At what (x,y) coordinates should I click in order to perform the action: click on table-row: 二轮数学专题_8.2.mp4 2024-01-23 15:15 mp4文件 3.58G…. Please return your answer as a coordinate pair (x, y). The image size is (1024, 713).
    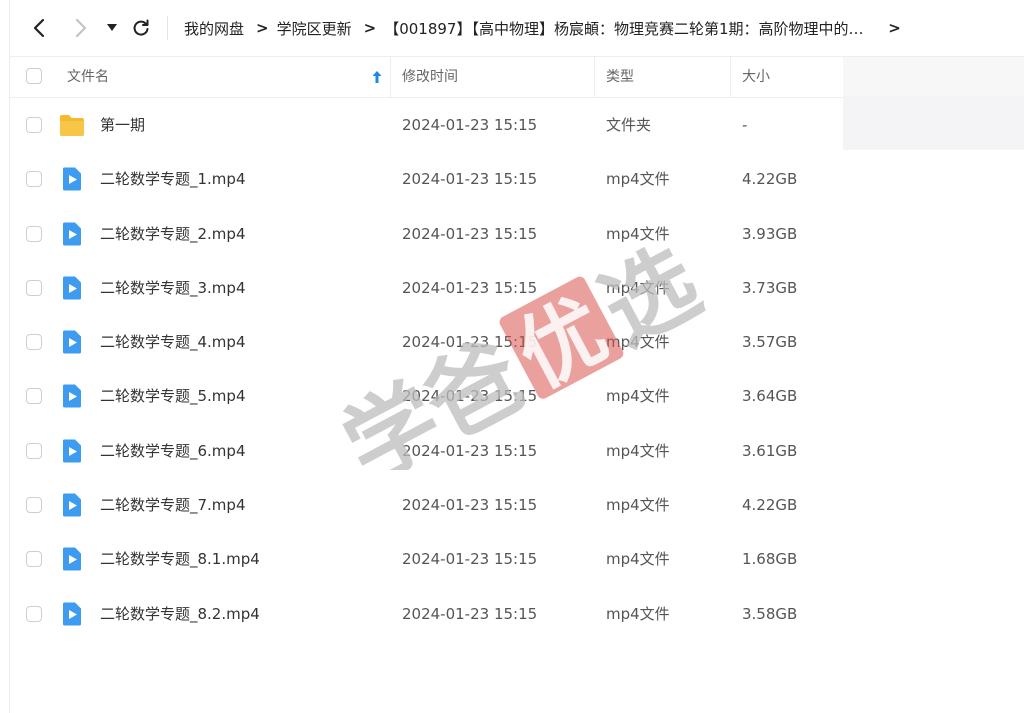
    Looking at the image, I should click on (517, 614).